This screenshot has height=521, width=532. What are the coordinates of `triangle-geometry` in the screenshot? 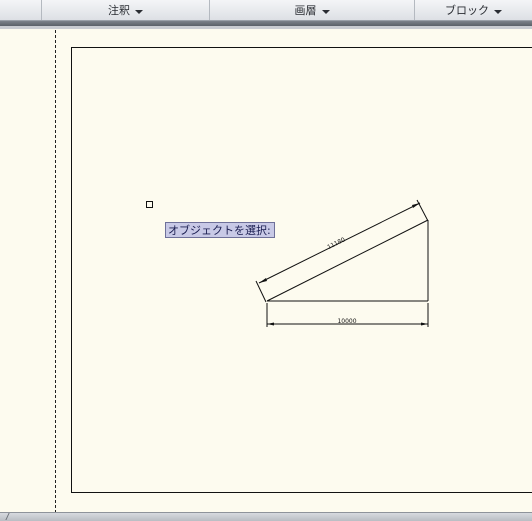 It's located at (347, 260).